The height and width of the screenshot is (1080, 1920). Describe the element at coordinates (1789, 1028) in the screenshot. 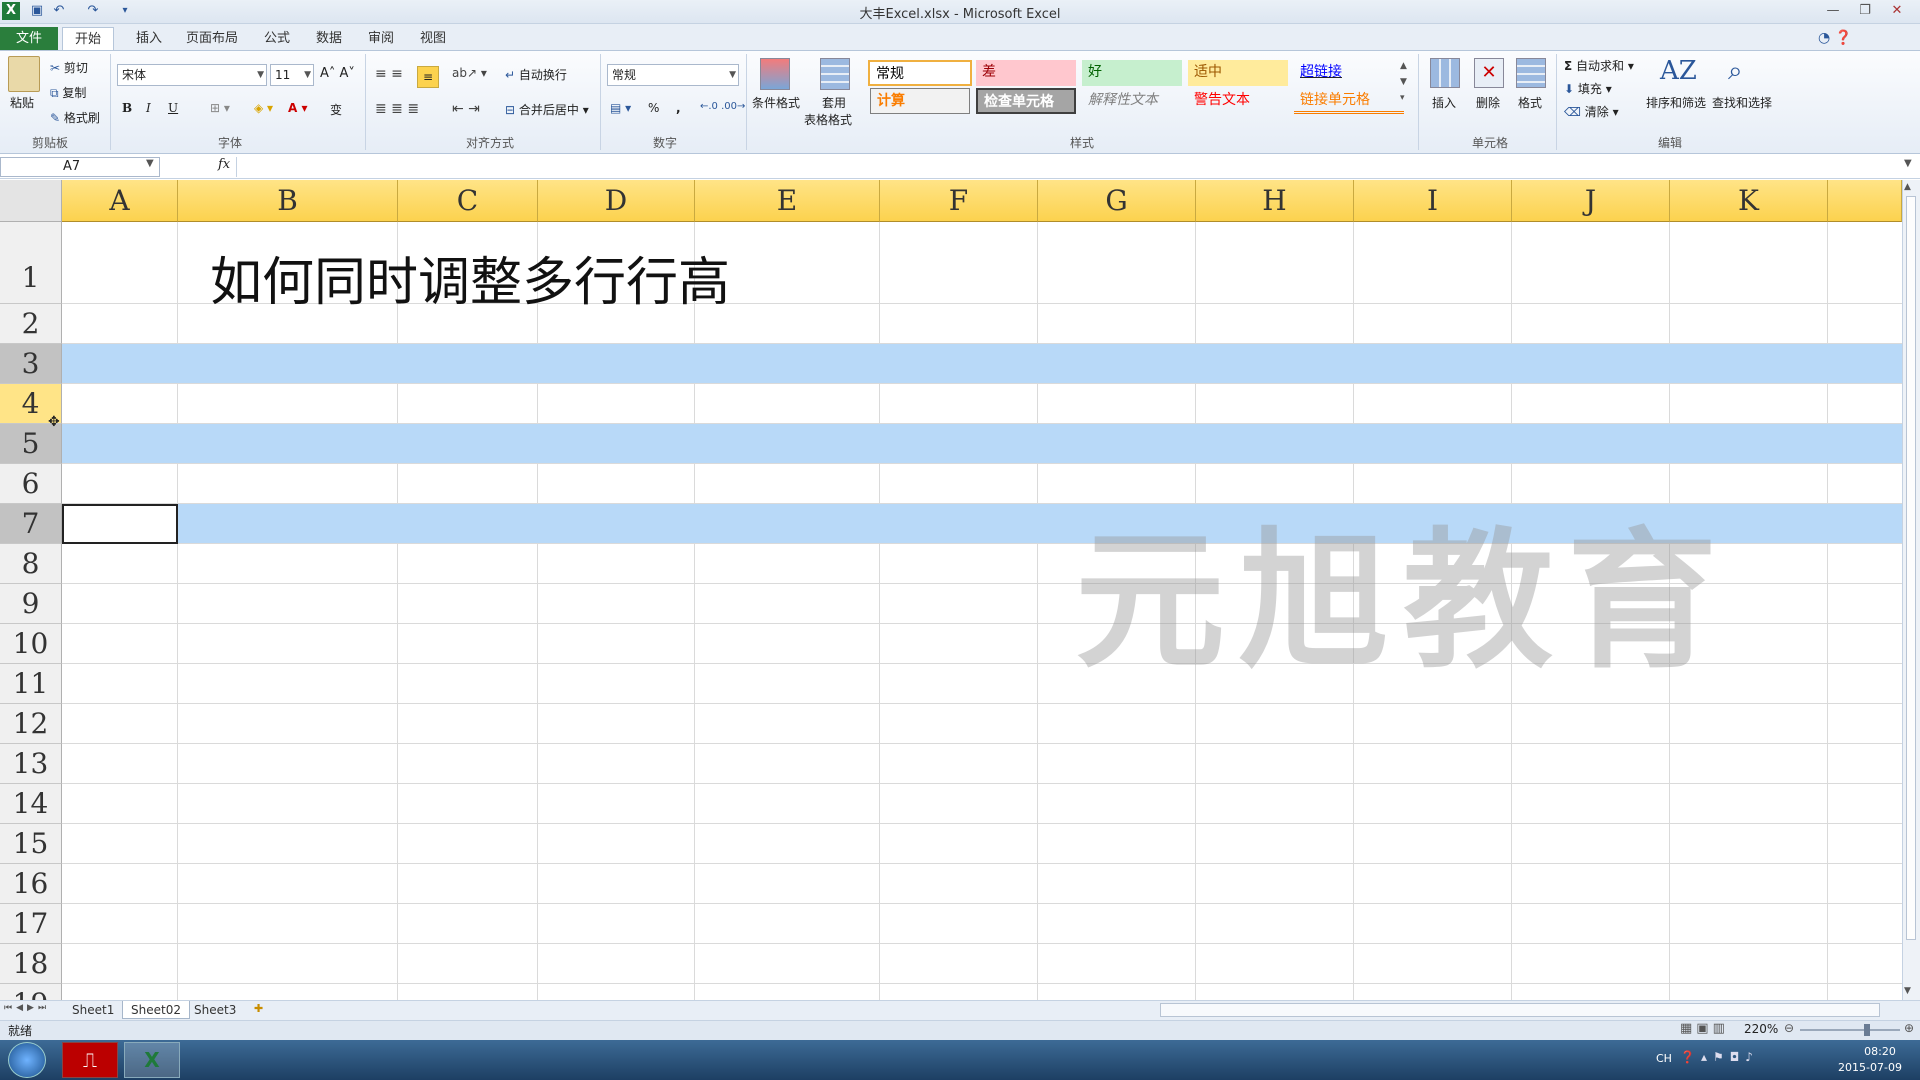

I see `zoom-out-icon: ⊖` at that location.